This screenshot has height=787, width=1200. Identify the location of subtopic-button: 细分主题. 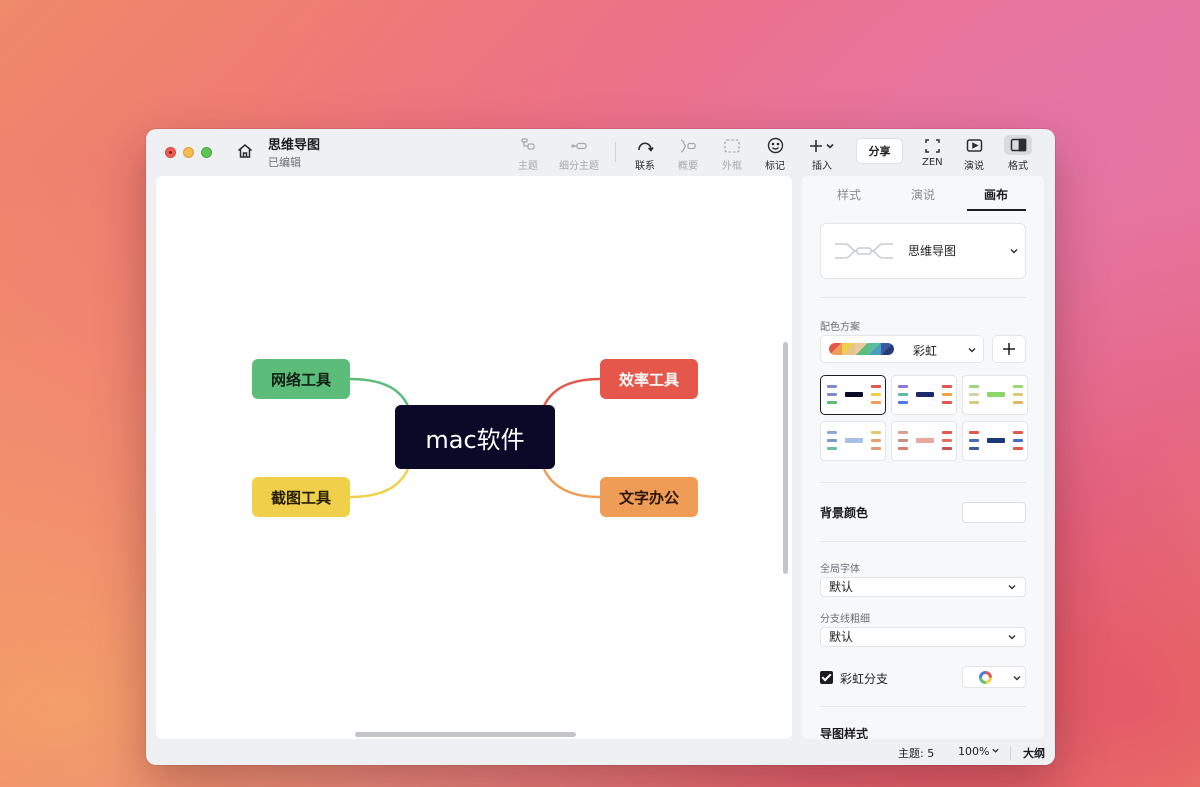
(579, 154).